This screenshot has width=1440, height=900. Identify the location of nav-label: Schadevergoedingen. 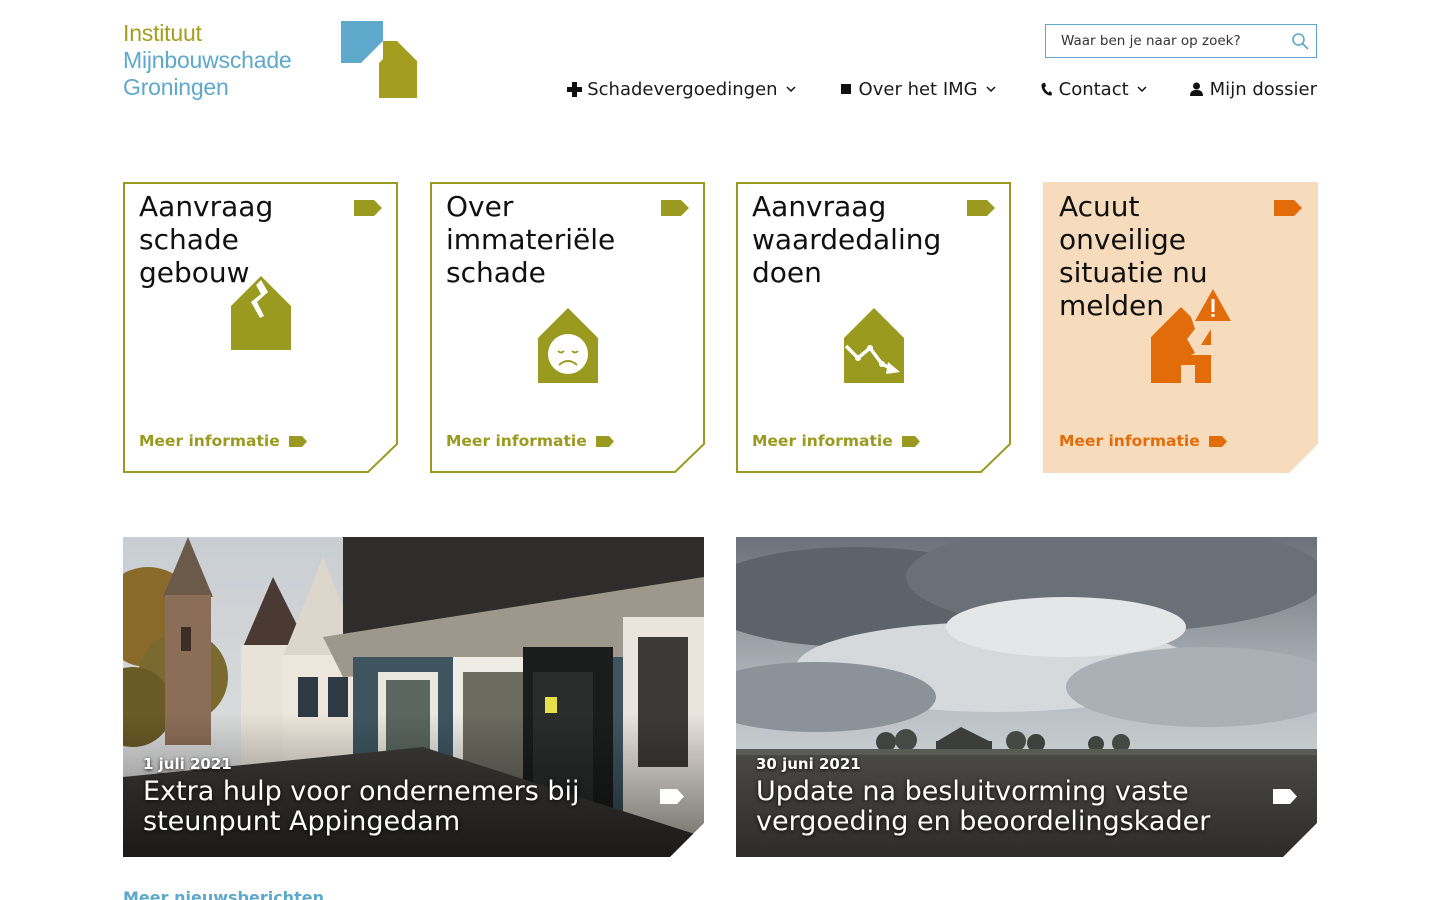
(682, 89).